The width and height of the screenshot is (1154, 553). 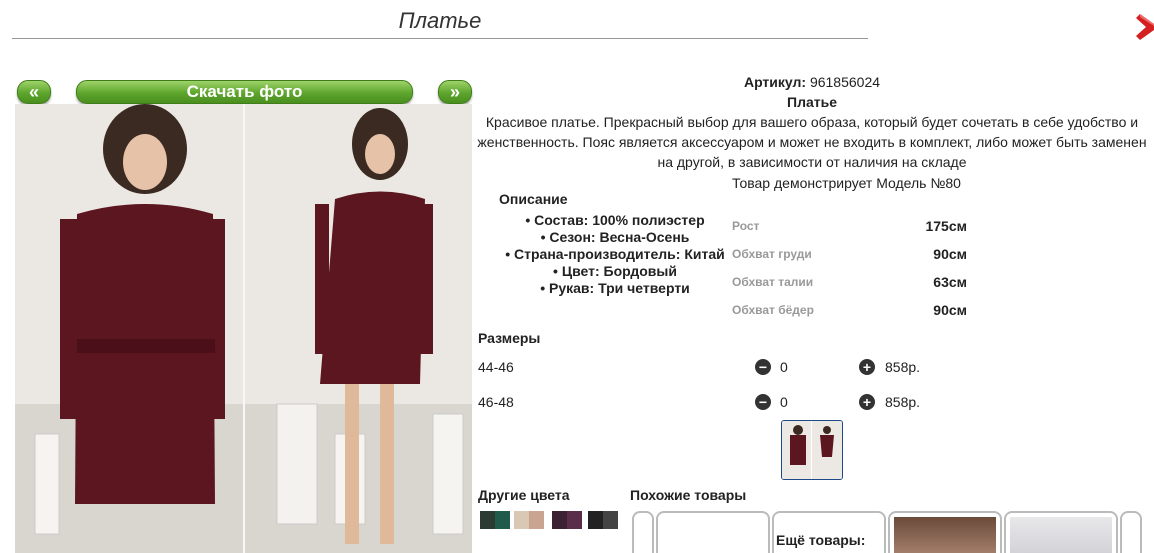 What do you see at coordinates (821, 540) in the screenshot?
I see `more-products-heading: Ещё товары:` at bounding box center [821, 540].